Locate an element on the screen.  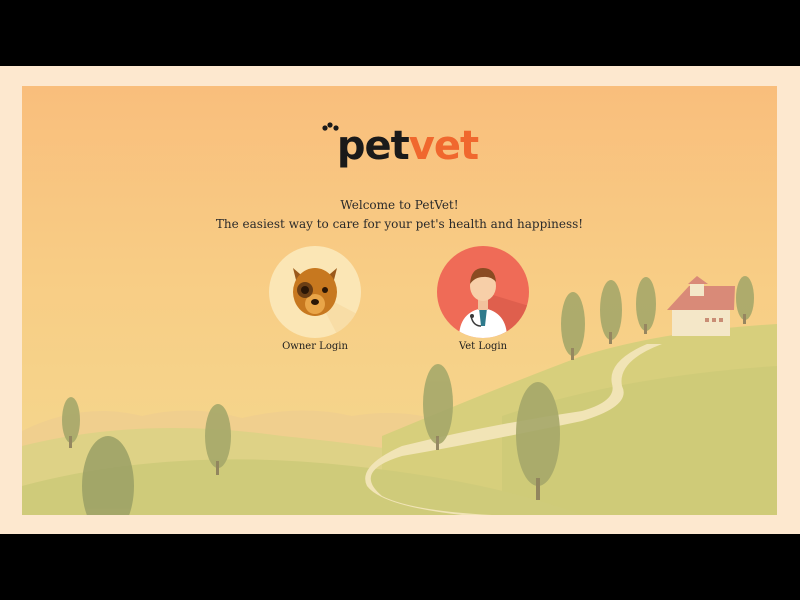
petvet-logo: petvet is located at coordinates (399, 146).